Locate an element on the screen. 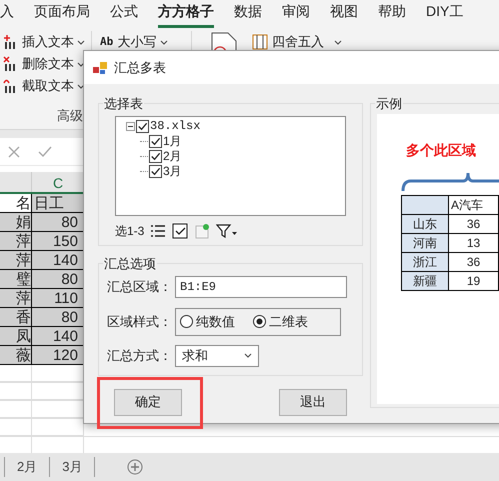 The image size is (499, 481). window-title: 汇总多表 is located at coordinates (140, 67).